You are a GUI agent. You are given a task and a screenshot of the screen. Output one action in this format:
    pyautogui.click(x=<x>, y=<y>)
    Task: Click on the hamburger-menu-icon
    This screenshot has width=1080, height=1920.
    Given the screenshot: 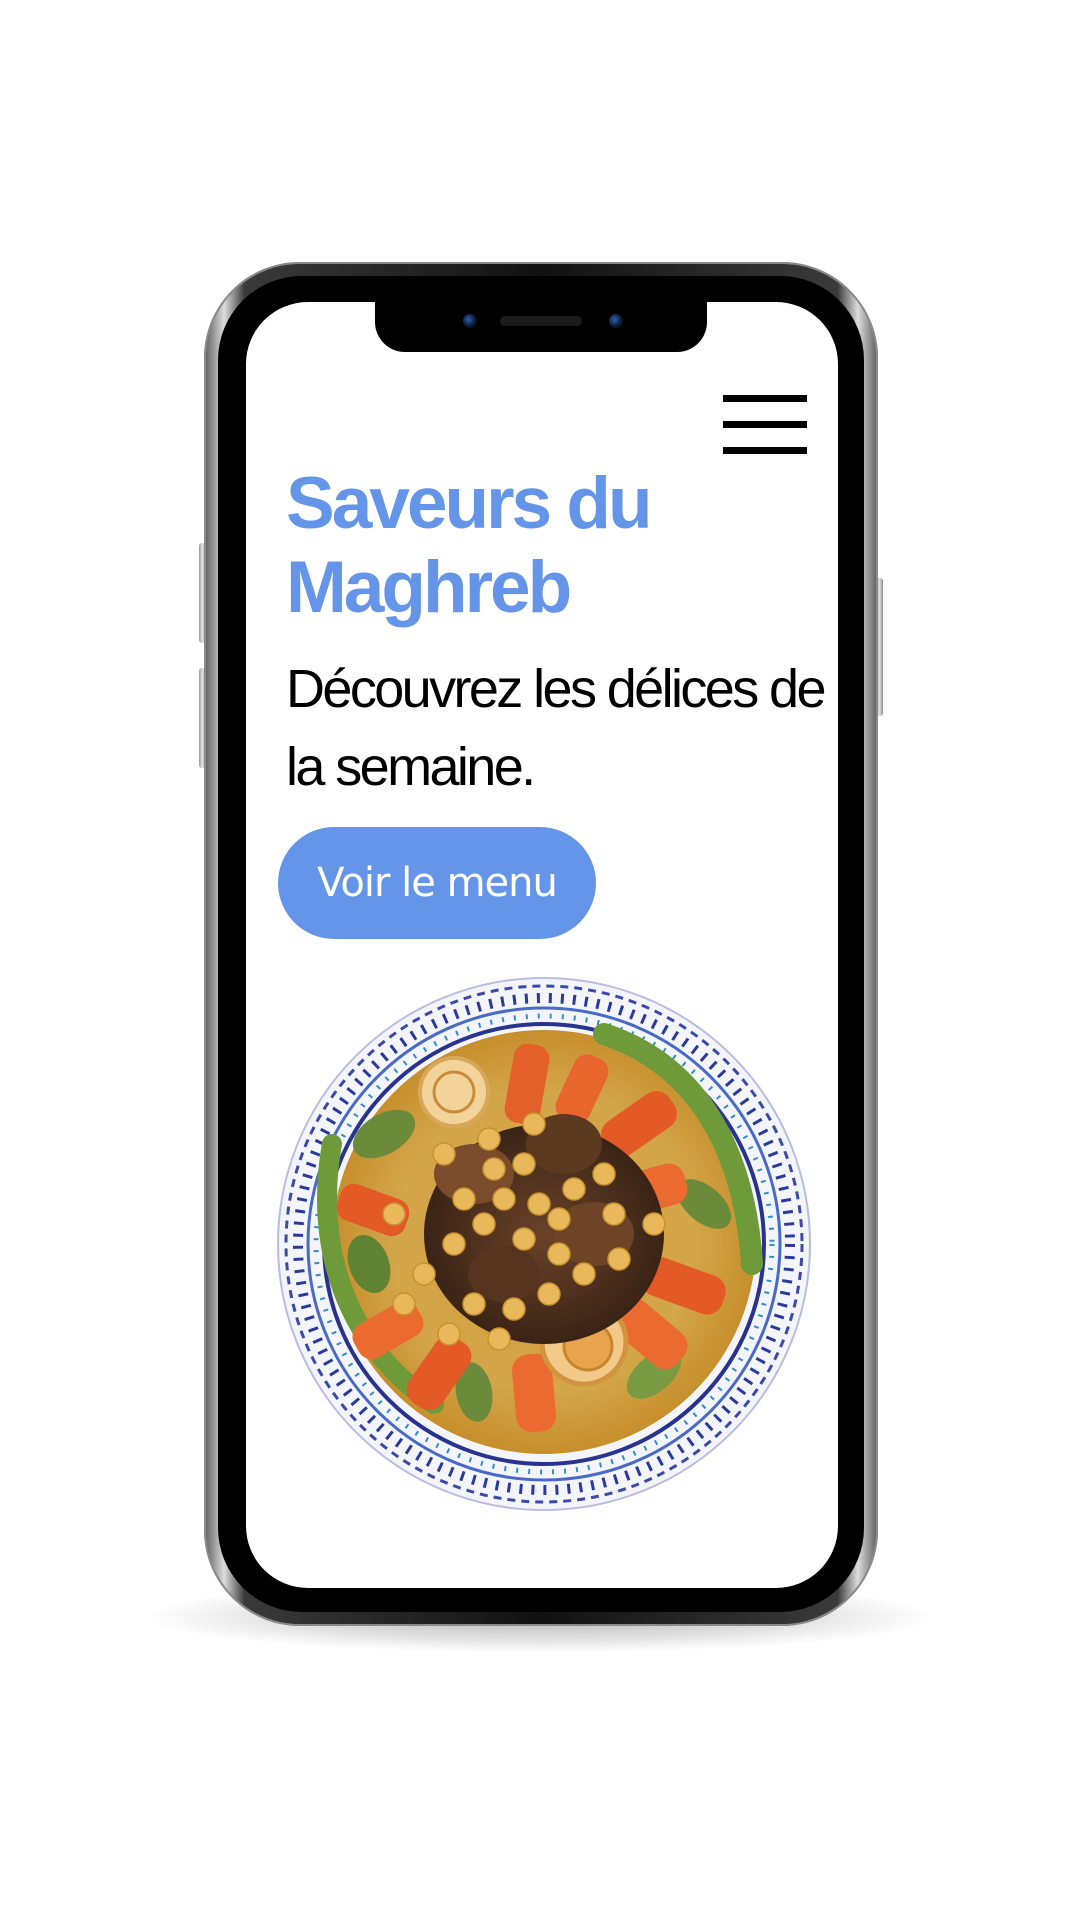 What is the action you would take?
    pyautogui.click(x=765, y=424)
    